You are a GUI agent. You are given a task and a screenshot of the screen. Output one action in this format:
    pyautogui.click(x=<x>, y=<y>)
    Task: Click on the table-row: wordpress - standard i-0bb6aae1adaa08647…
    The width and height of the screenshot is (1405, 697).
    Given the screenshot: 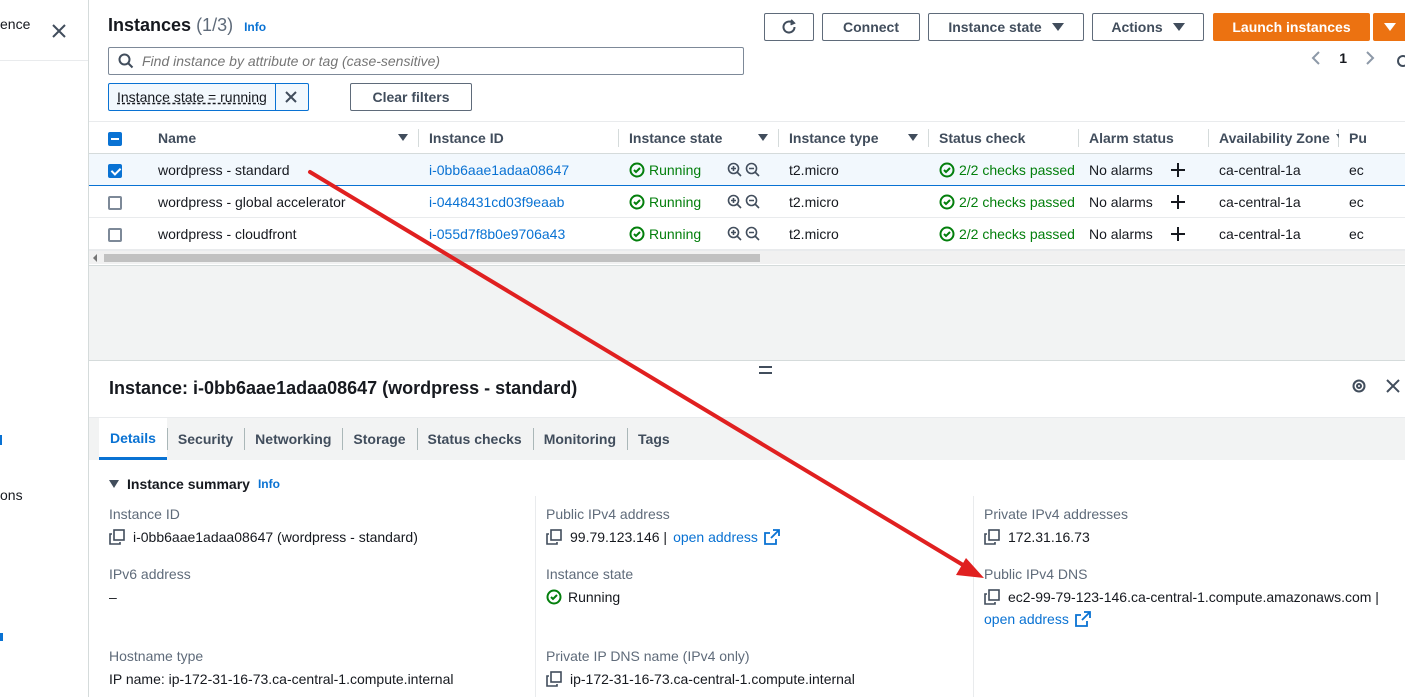 What is the action you would take?
    pyautogui.click(x=747, y=169)
    